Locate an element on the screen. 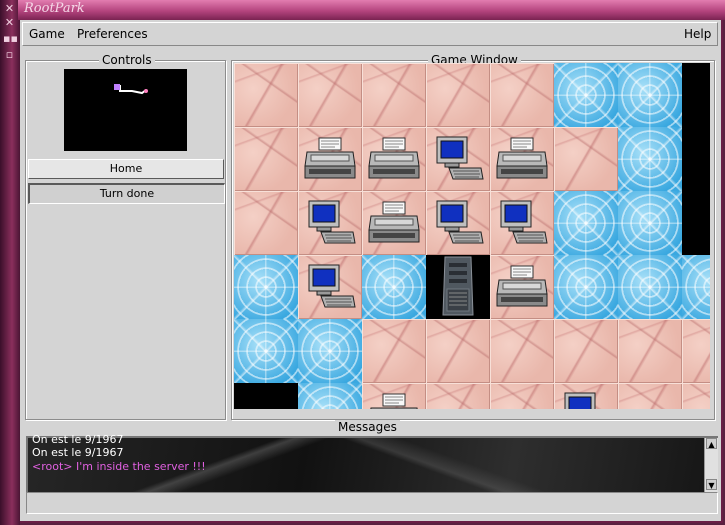  minimap-target-marker is located at coordinates (146, 91).